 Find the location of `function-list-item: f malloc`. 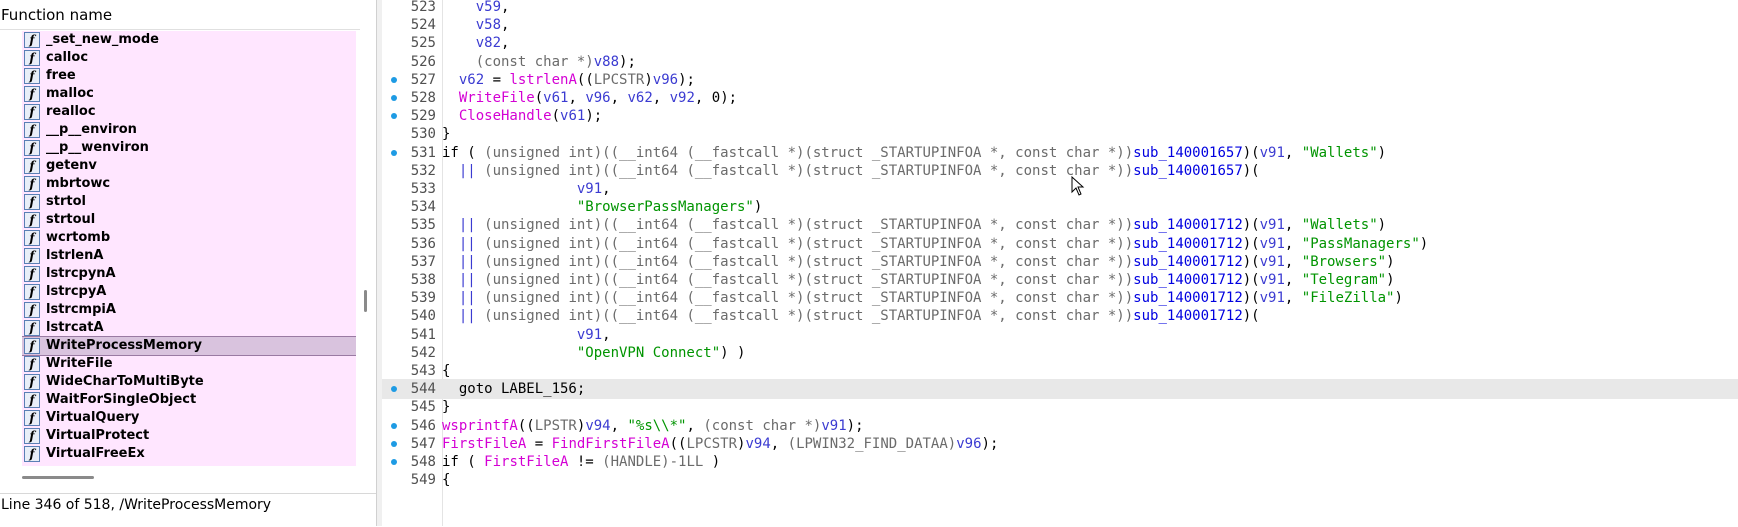

function-list-item: f malloc is located at coordinates (189, 94).